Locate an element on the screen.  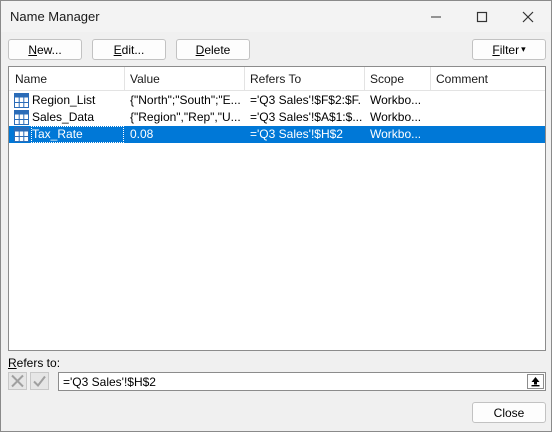
cancel-edit-button is located at coordinates (17, 381).